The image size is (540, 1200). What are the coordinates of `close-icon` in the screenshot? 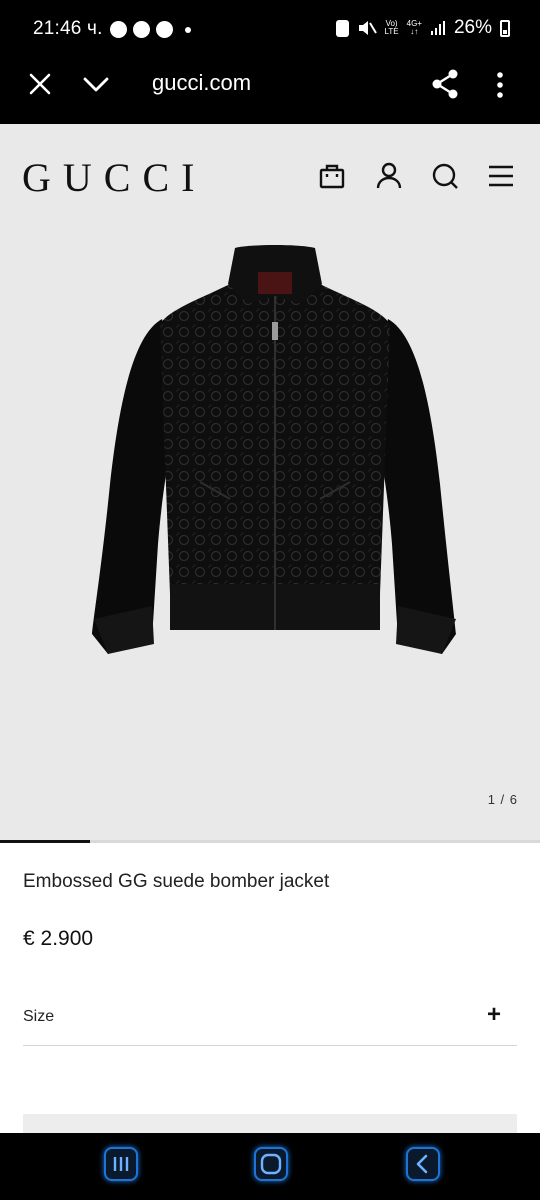 It's located at (40, 84).